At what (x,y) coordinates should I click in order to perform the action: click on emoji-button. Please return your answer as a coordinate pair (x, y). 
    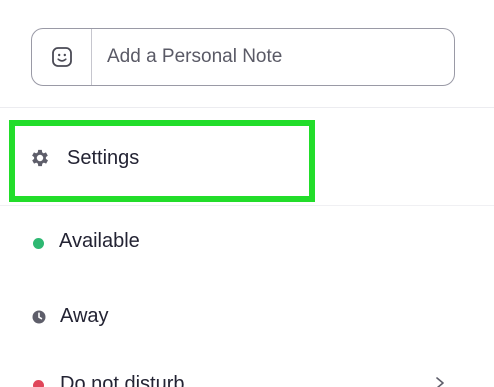
    Looking at the image, I should click on (62, 57).